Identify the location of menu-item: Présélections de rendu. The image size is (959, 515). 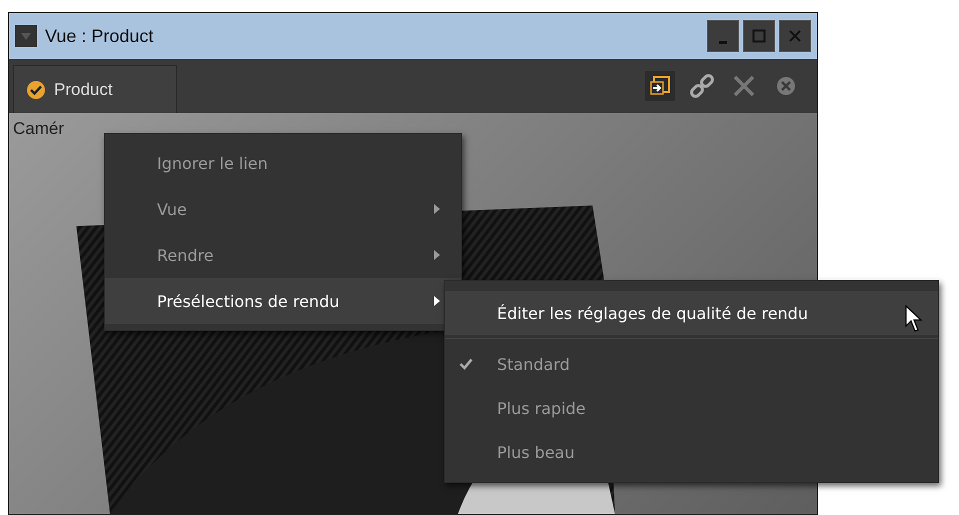
(283, 301).